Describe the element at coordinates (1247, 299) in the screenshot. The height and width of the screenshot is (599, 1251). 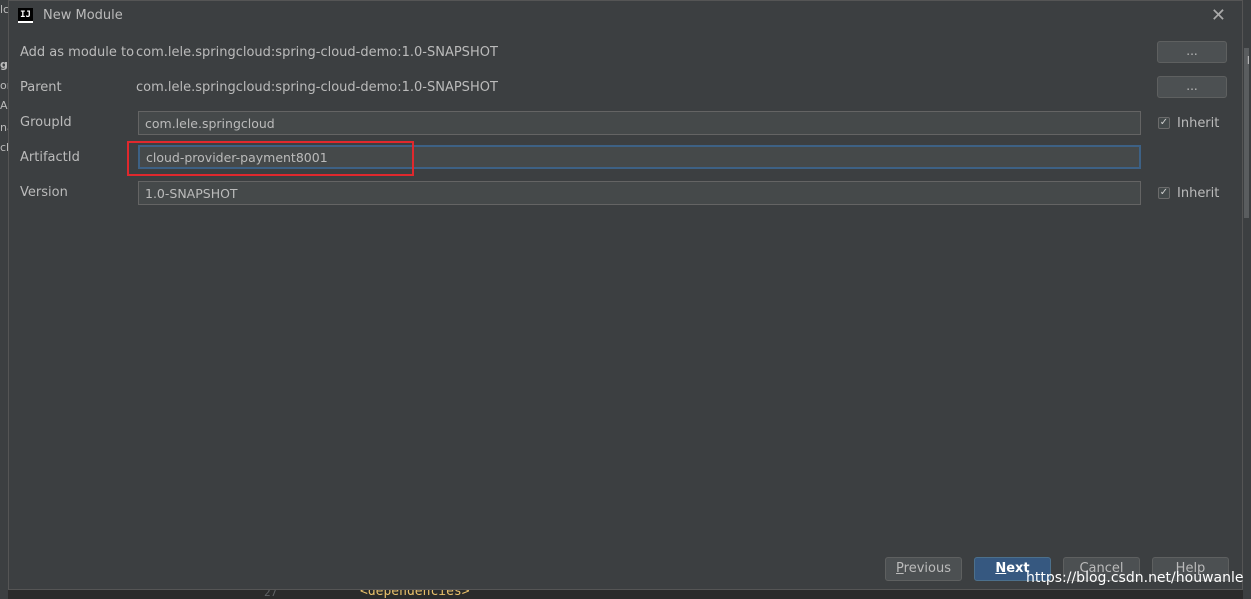
I see `ide-right-strip` at that location.